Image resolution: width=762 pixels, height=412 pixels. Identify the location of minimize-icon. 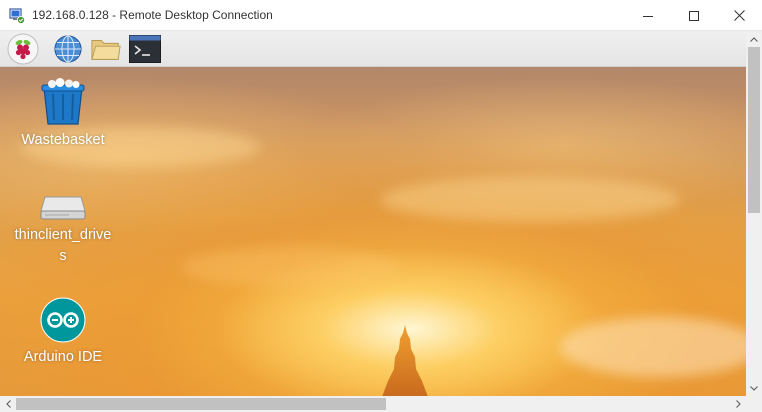
(648, 16).